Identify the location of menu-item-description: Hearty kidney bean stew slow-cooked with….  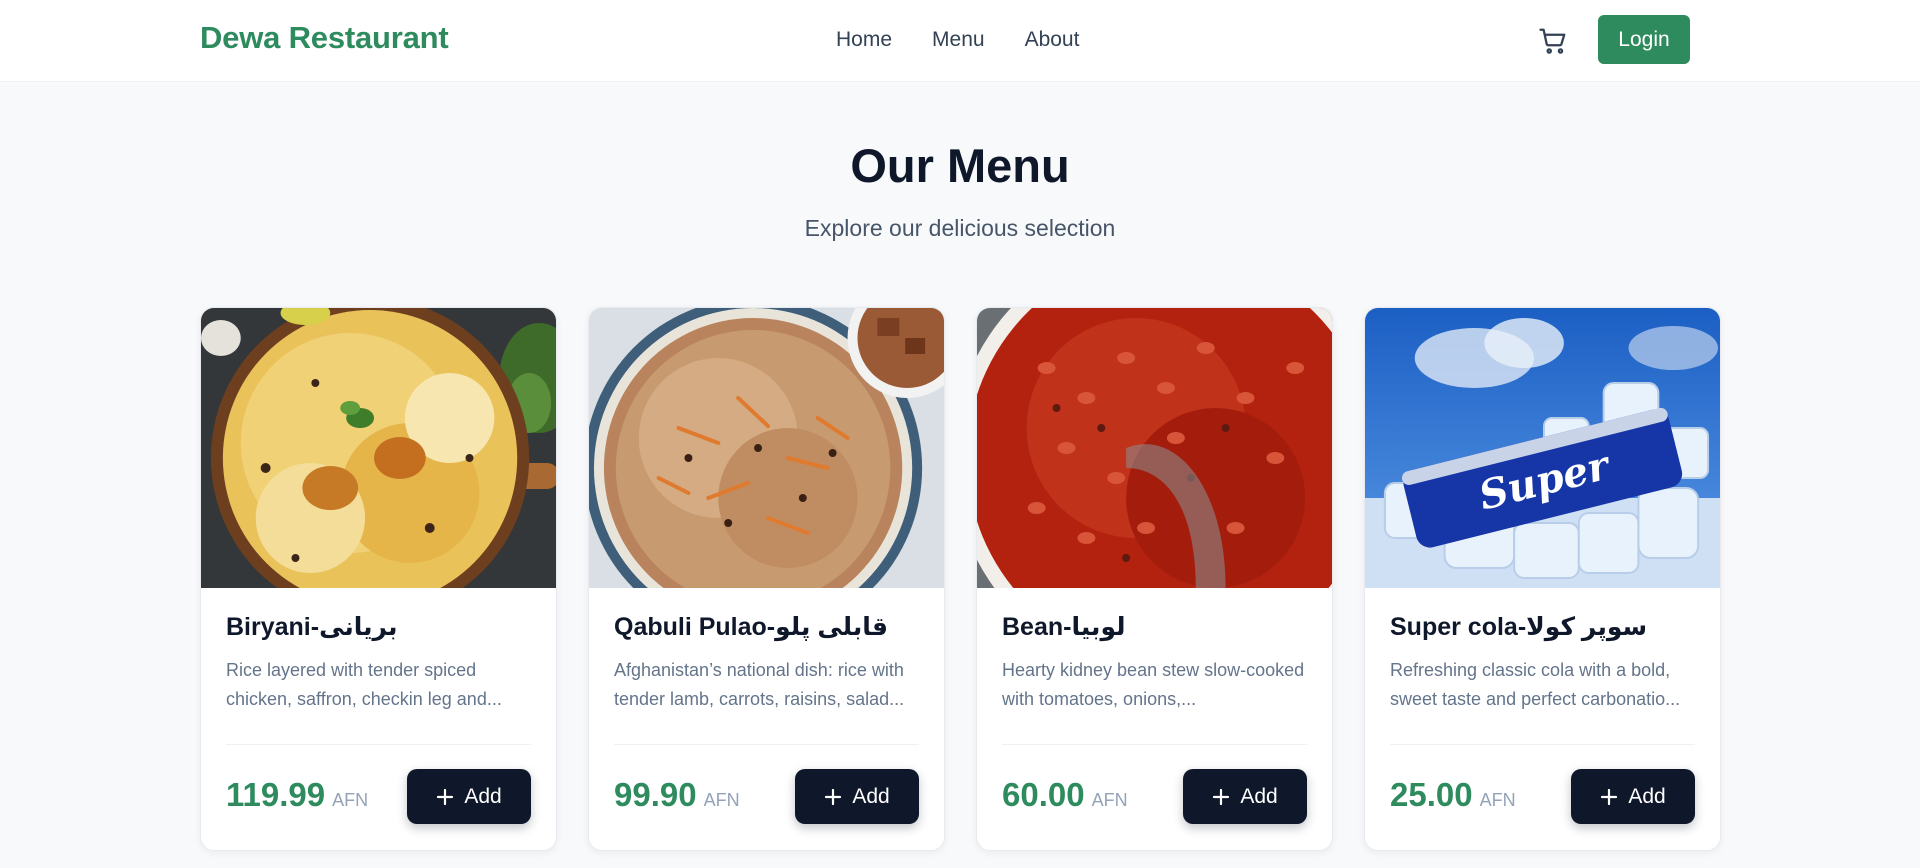
(1153, 684).